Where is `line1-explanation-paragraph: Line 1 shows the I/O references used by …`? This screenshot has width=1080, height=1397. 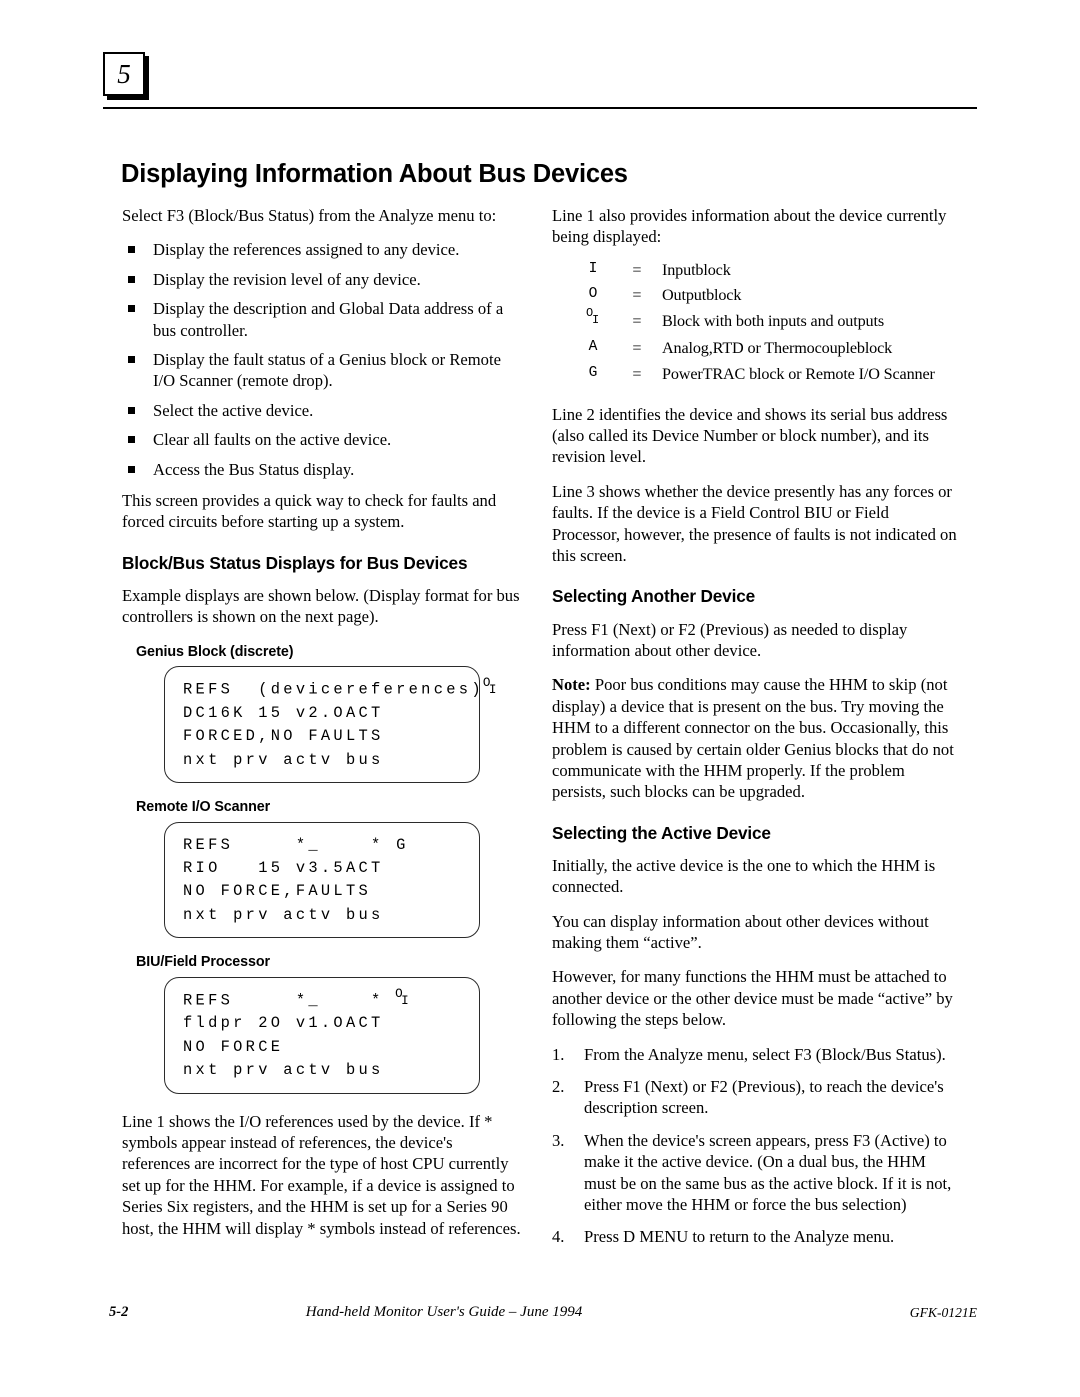
line1-explanation-paragraph: Line 1 shows the I/O references used by … is located at coordinates (321, 1174).